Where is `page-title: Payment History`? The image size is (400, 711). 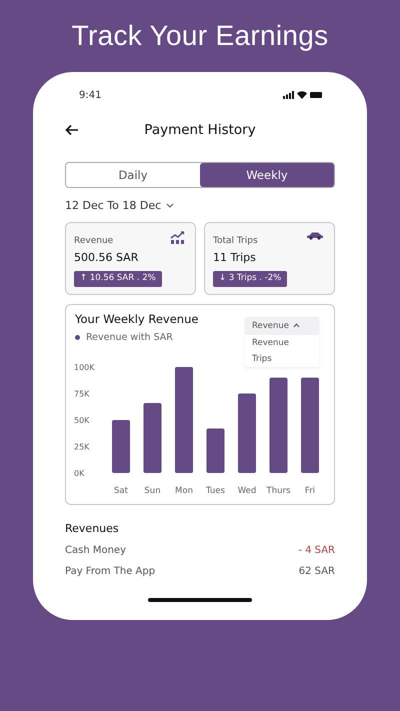 page-title: Payment History is located at coordinates (200, 130).